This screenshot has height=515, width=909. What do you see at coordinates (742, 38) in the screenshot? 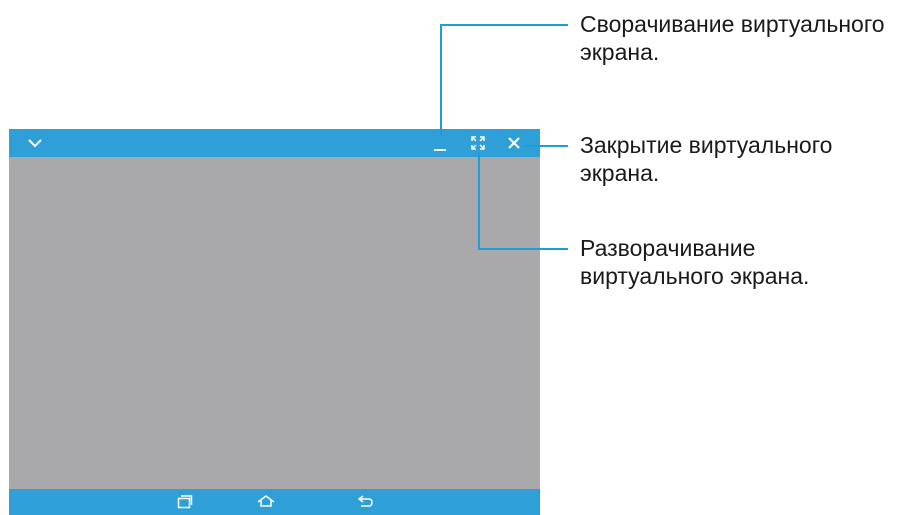
I see `callout-label-minimize: Сворачивание виртуального экрана.` at bounding box center [742, 38].